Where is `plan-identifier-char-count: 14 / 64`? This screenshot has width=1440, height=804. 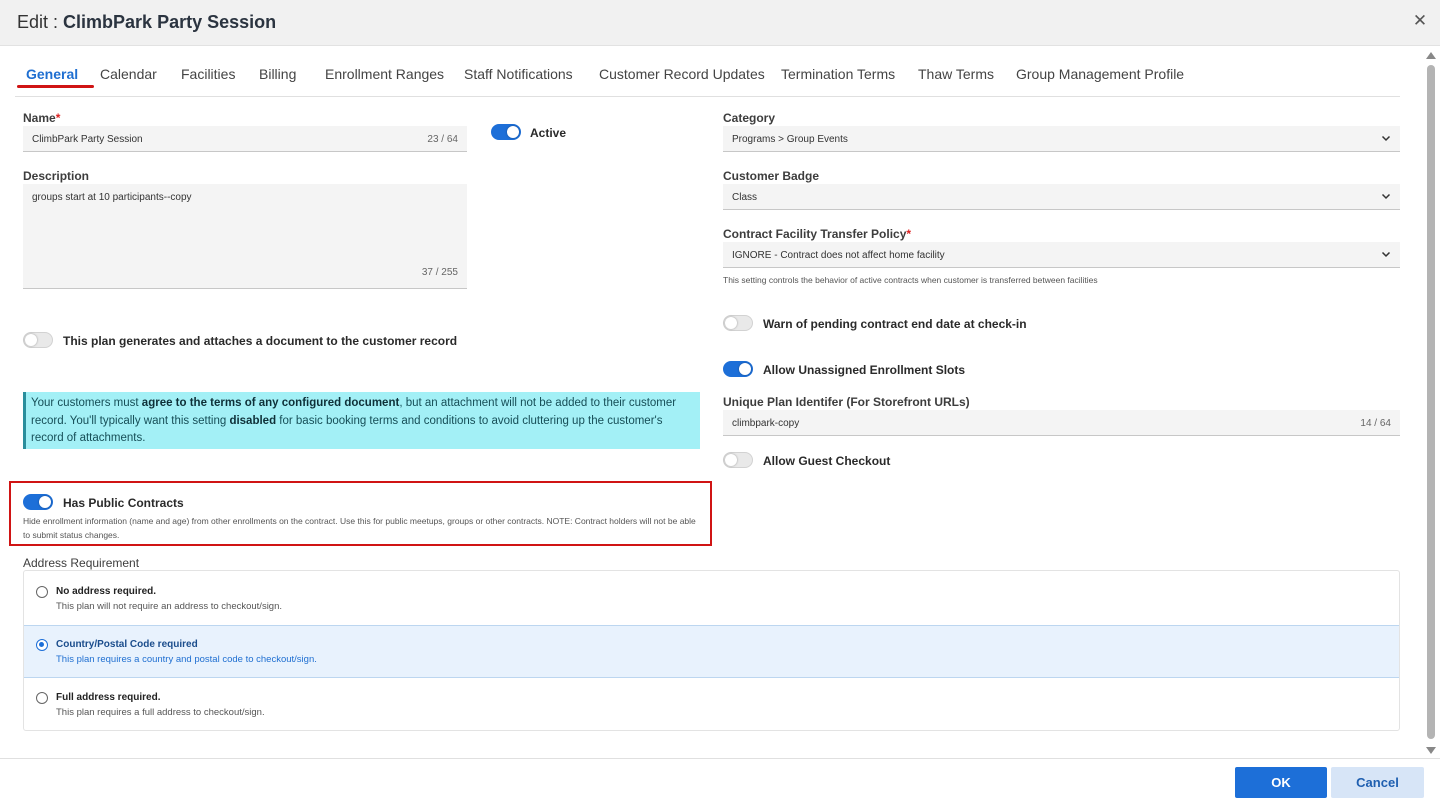
plan-identifier-char-count: 14 / 64 is located at coordinates (1375, 423).